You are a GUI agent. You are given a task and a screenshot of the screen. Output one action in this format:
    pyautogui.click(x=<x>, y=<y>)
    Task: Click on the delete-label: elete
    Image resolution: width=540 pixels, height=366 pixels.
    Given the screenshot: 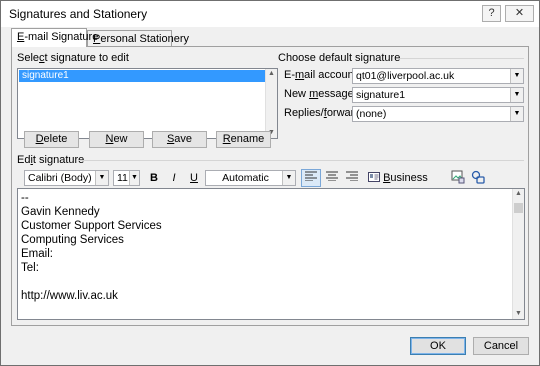 What is the action you would take?
    pyautogui.click(x=55, y=139)
    